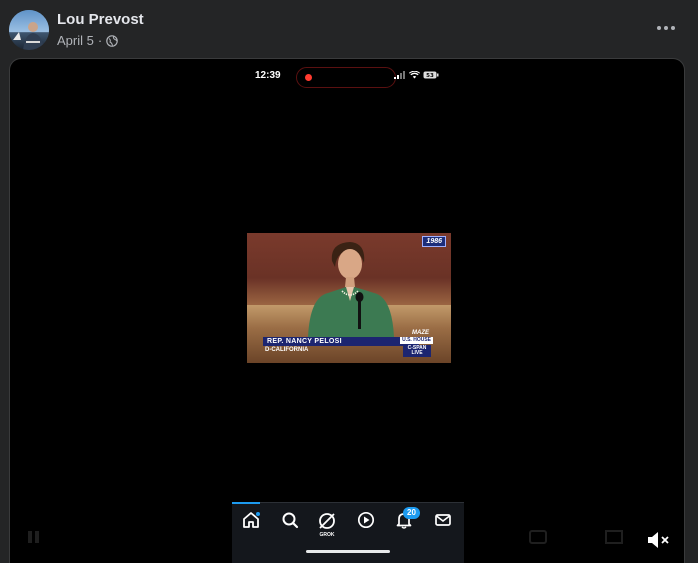 This screenshot has height=563, width=698. Describe the element at coordinates (341, 341) in the screenshot. I see `name-caption: REP. NANCY PELOSI` at that location.